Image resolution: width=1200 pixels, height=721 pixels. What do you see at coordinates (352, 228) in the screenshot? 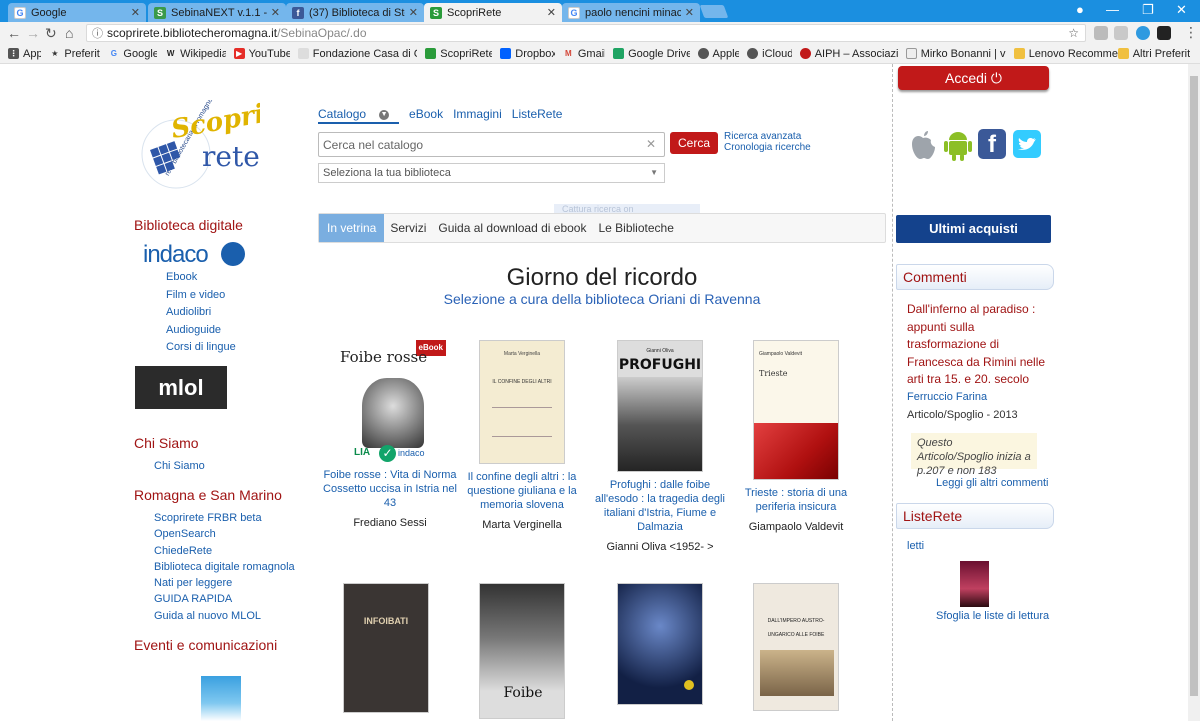
I see `subtab-in-vetrina: In vetrina` at bounding box center [352, 228].